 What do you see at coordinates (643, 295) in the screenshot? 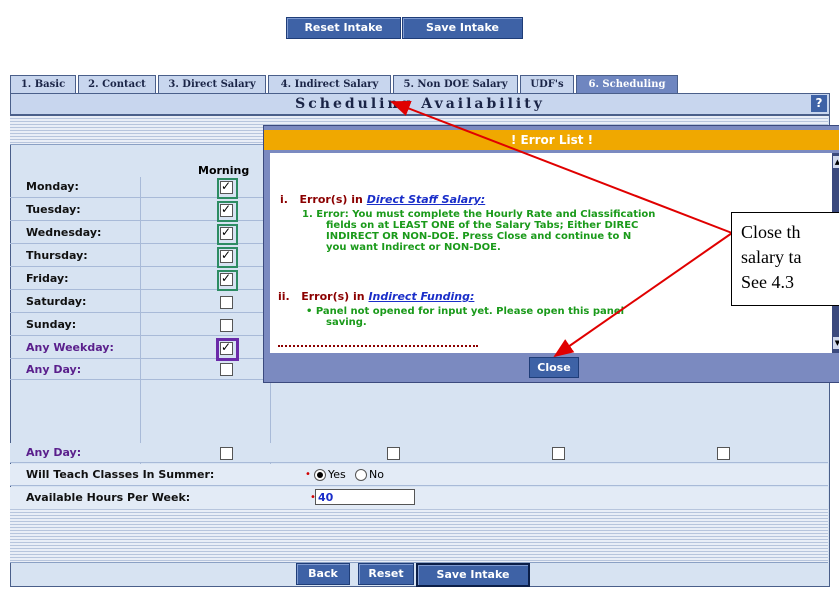
I see `arrow-to-close` at bounding box center [643, 295].